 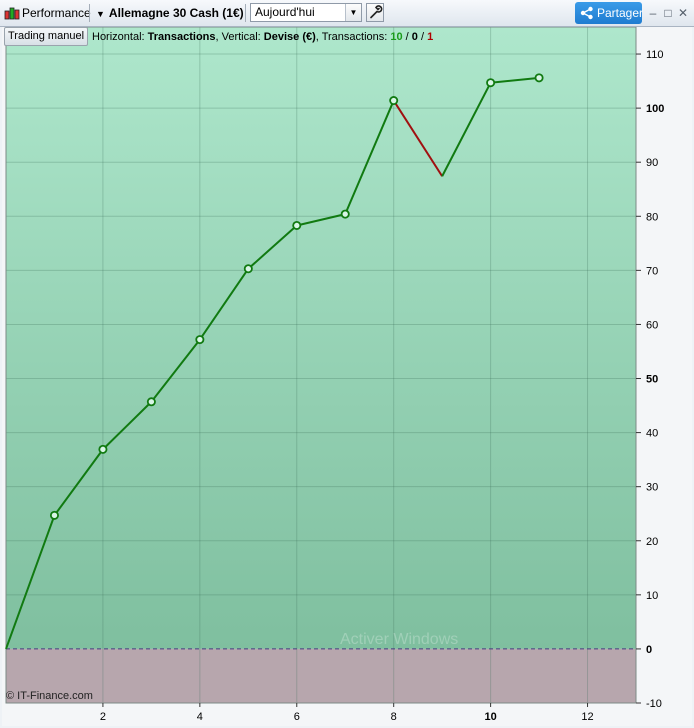 I want to click on y-tick-label: 30, so click(x=652, y=488).